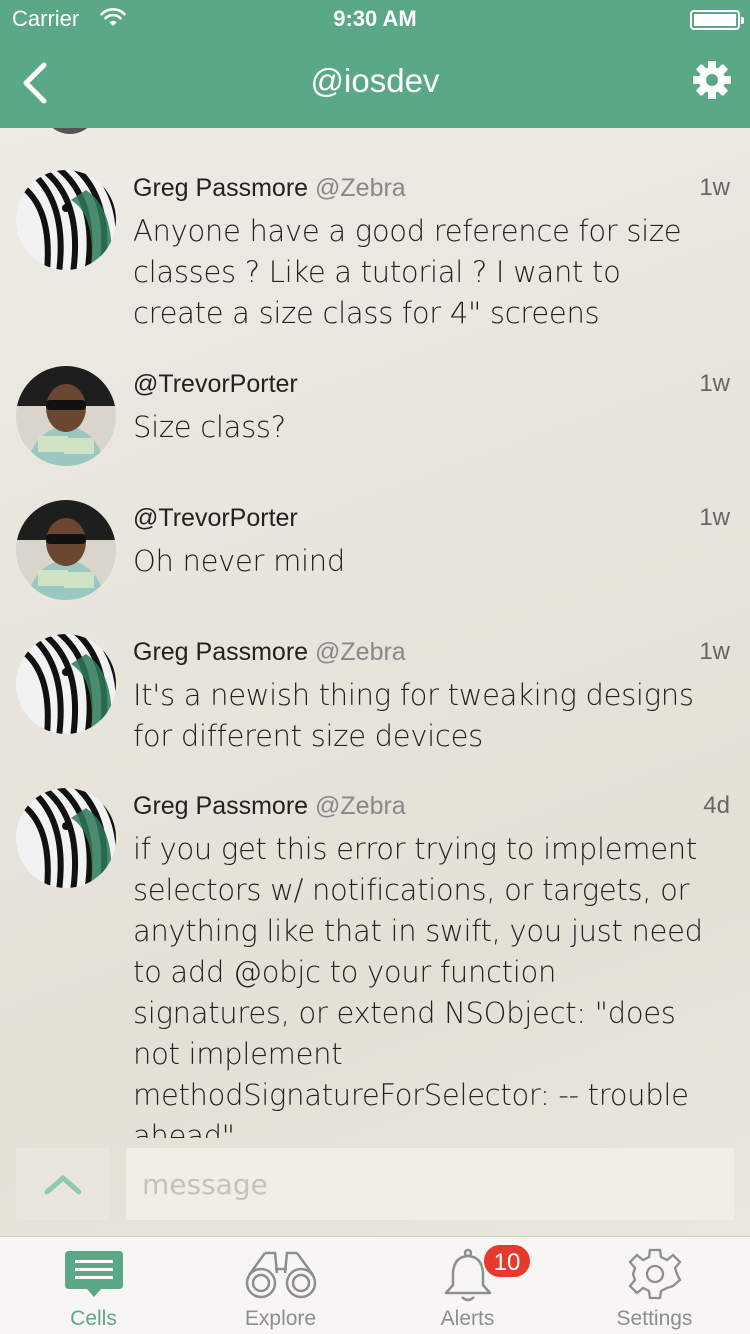  I want to click on tab-cells: Cells, so click(93, 1285).